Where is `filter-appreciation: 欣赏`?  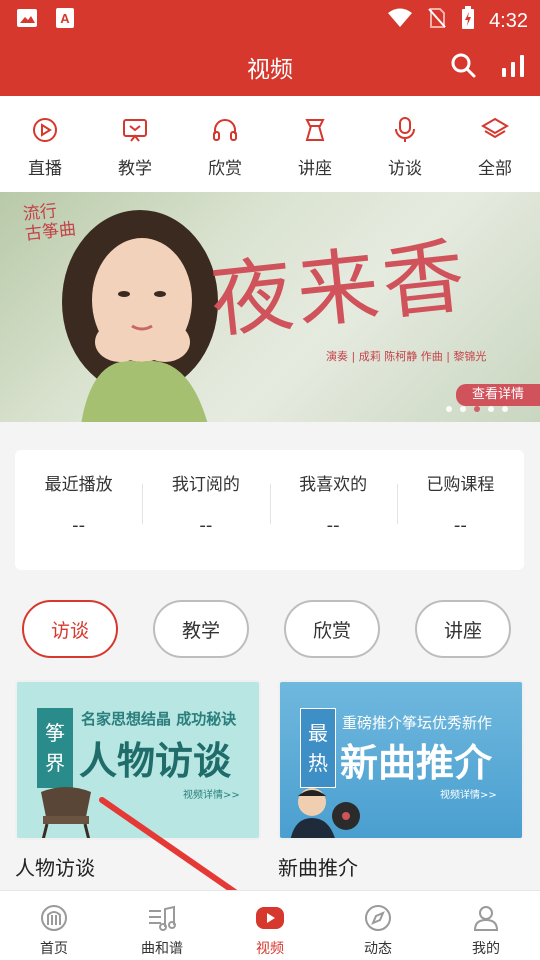 filter-appreciation: 欣赏 is located at coordinates (332, 629).